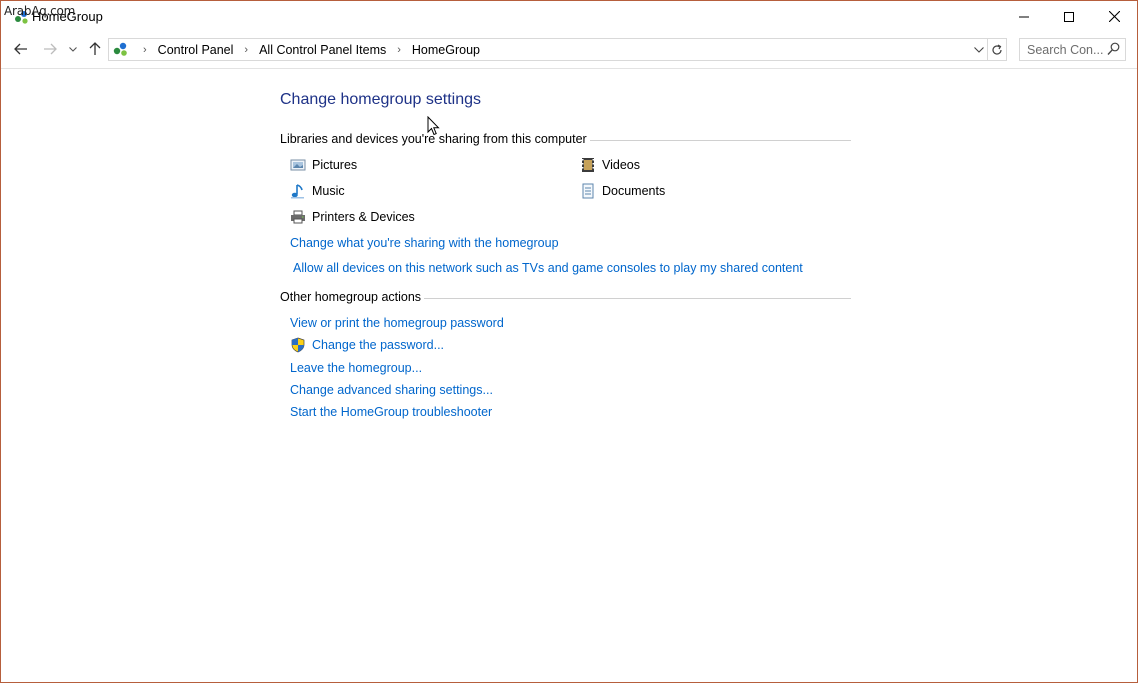  I want to click on shared-item-printers: Printers & Devices, so click(352, 217).